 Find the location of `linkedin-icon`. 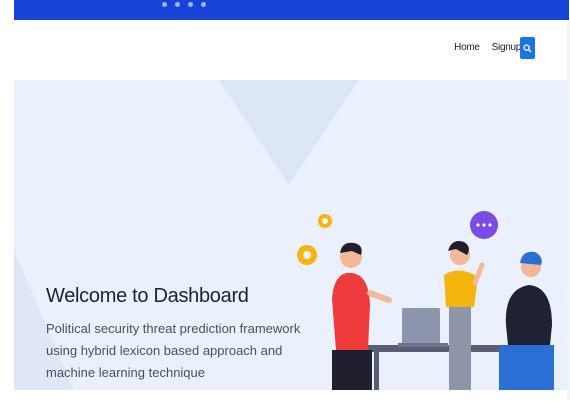

linkedin-icon is located at coordinates (203, 4).